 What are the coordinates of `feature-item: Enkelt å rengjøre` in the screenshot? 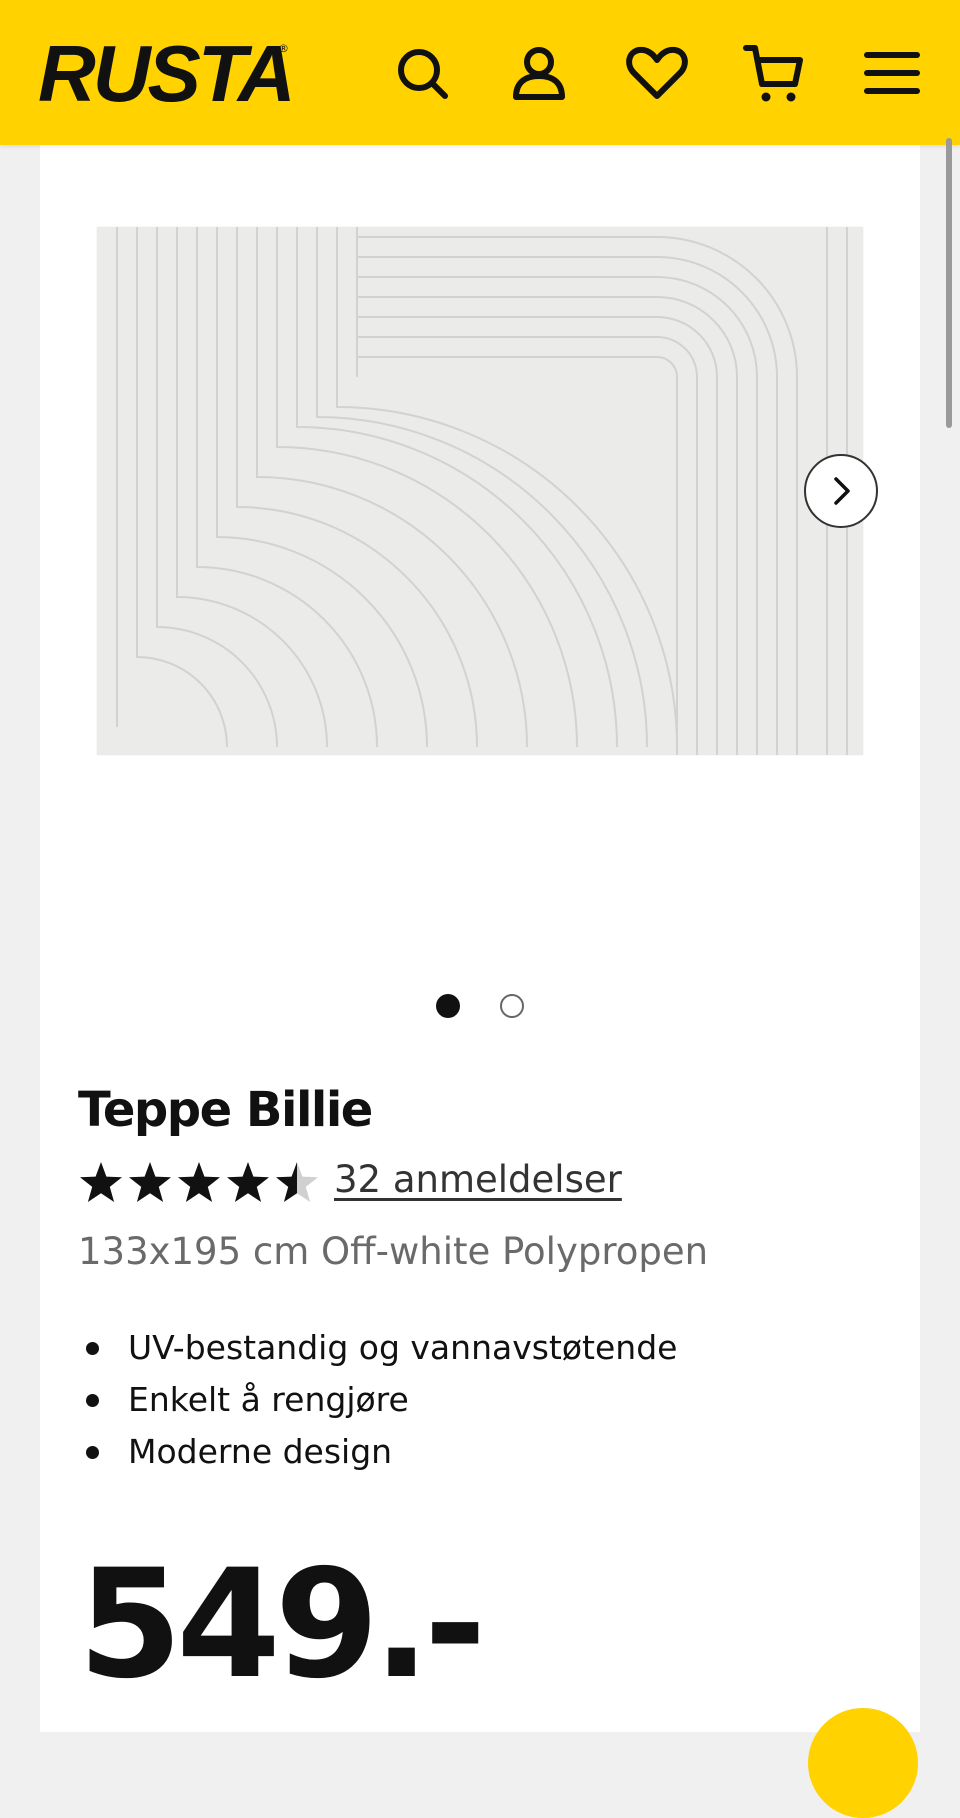 It's located at (377, 1400).